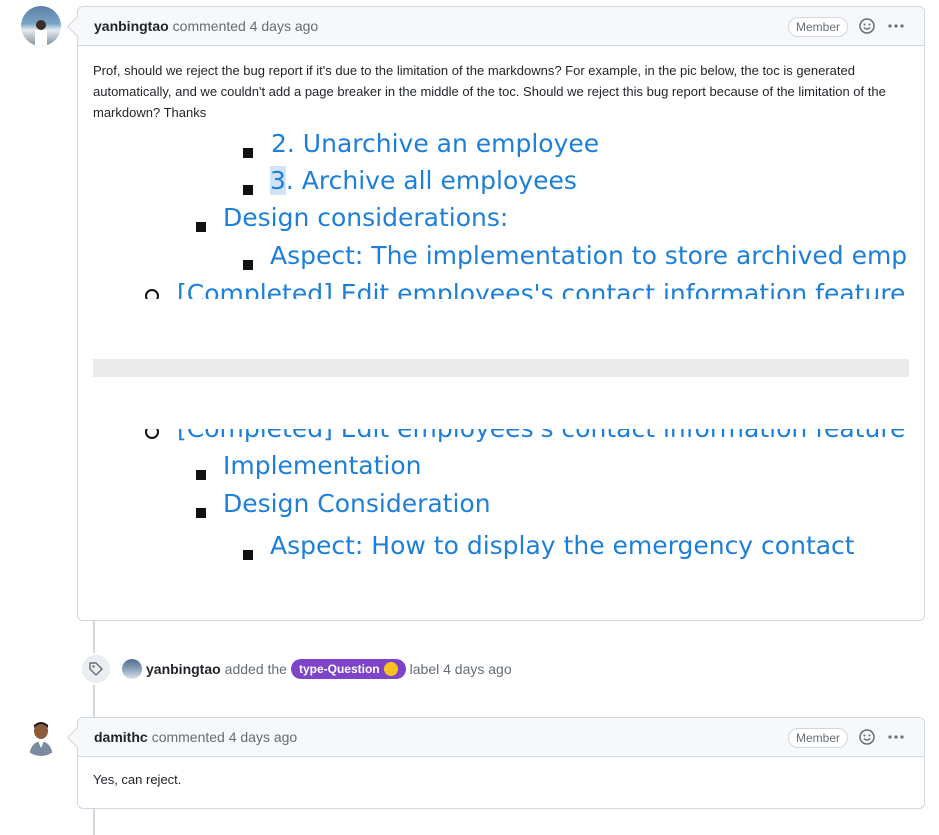  Describe the element at coordinates (278, 180) in the screenshot. I see `toc-highlight: 3` at that location.